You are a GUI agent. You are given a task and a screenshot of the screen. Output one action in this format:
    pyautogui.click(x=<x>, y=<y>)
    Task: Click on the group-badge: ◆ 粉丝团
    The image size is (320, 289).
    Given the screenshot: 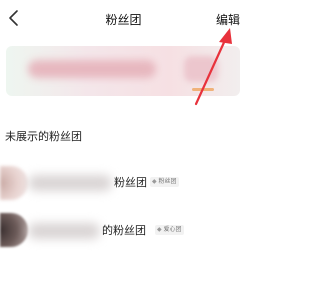 What is the action you would take?
    pyautogui.click(x=164, y=182)
    